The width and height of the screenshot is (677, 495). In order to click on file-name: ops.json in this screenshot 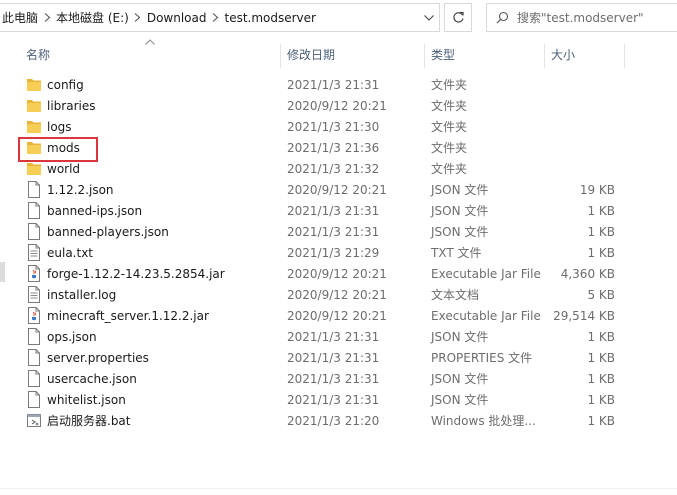, I will do `click(72, 336)`.